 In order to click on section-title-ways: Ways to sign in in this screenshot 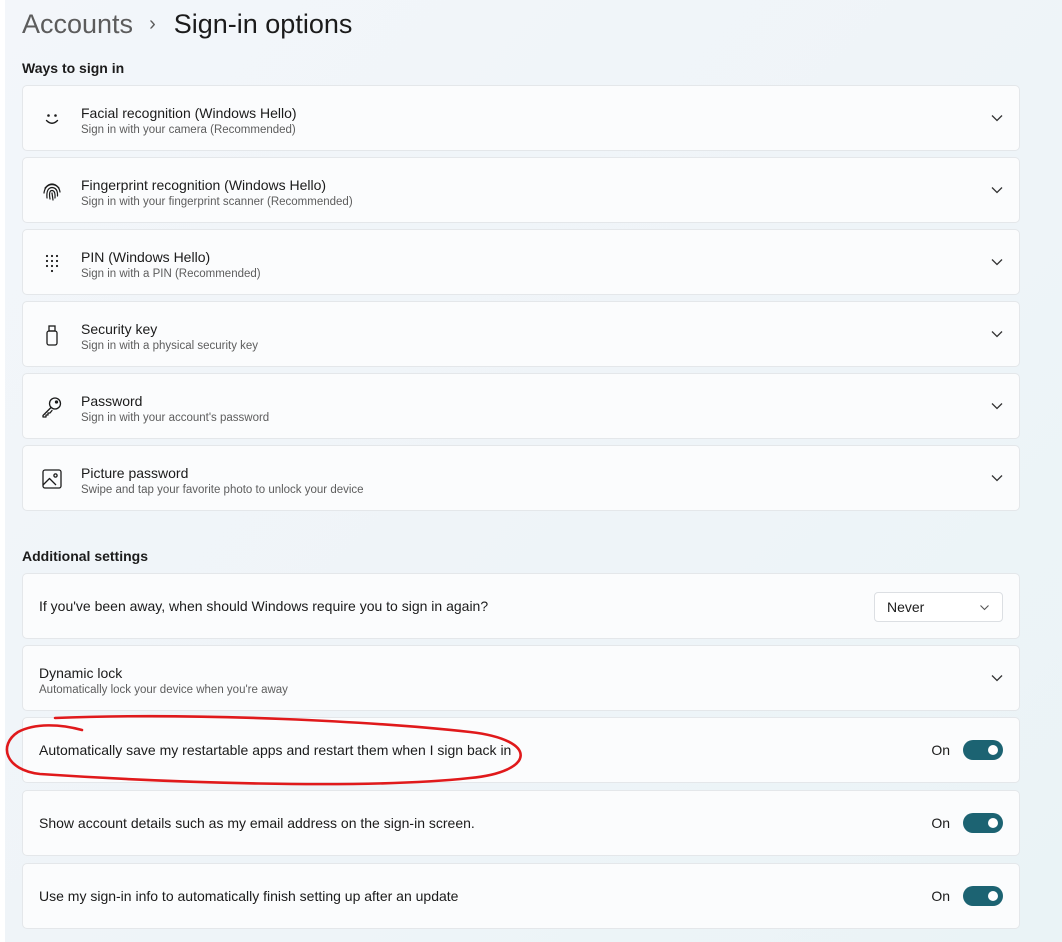, I will do `click(73, 68)`.